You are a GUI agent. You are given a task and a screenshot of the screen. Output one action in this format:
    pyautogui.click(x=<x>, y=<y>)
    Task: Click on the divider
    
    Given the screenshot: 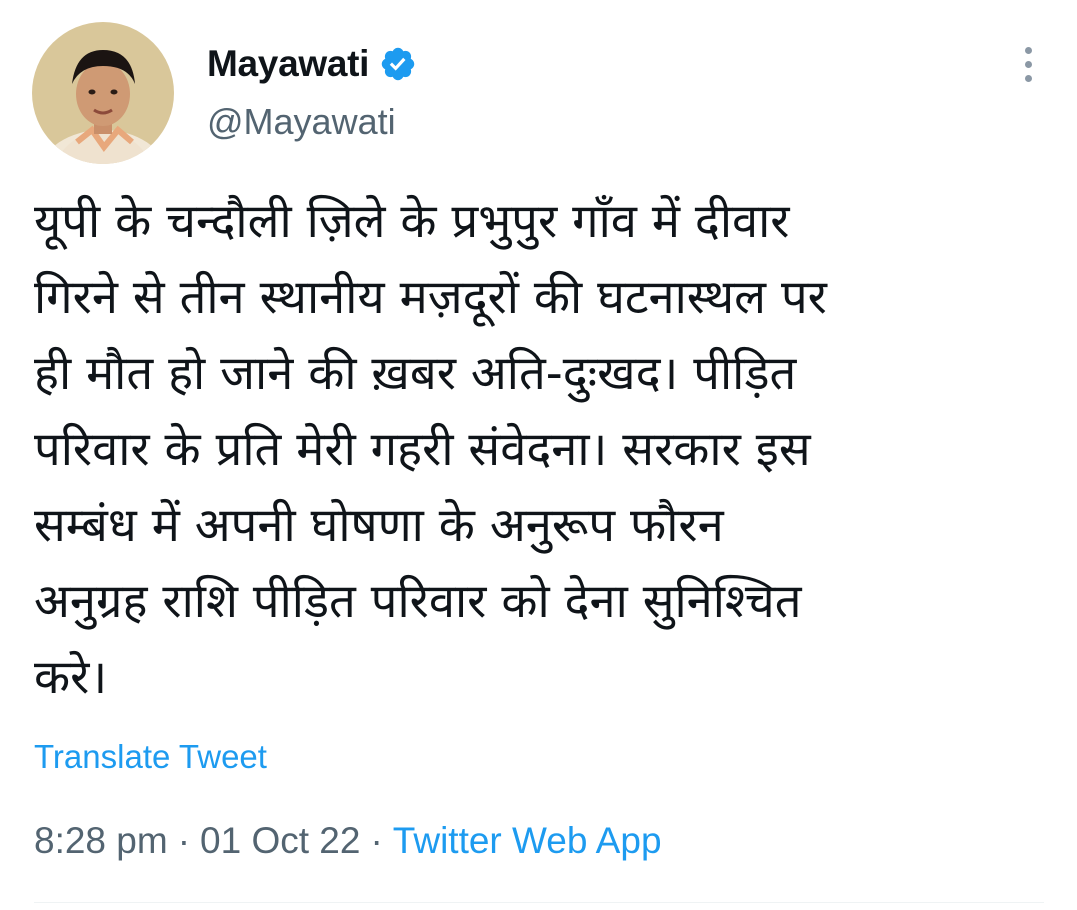 What is the action you would take?
    pyautogui.click(x=539, y=902)
    